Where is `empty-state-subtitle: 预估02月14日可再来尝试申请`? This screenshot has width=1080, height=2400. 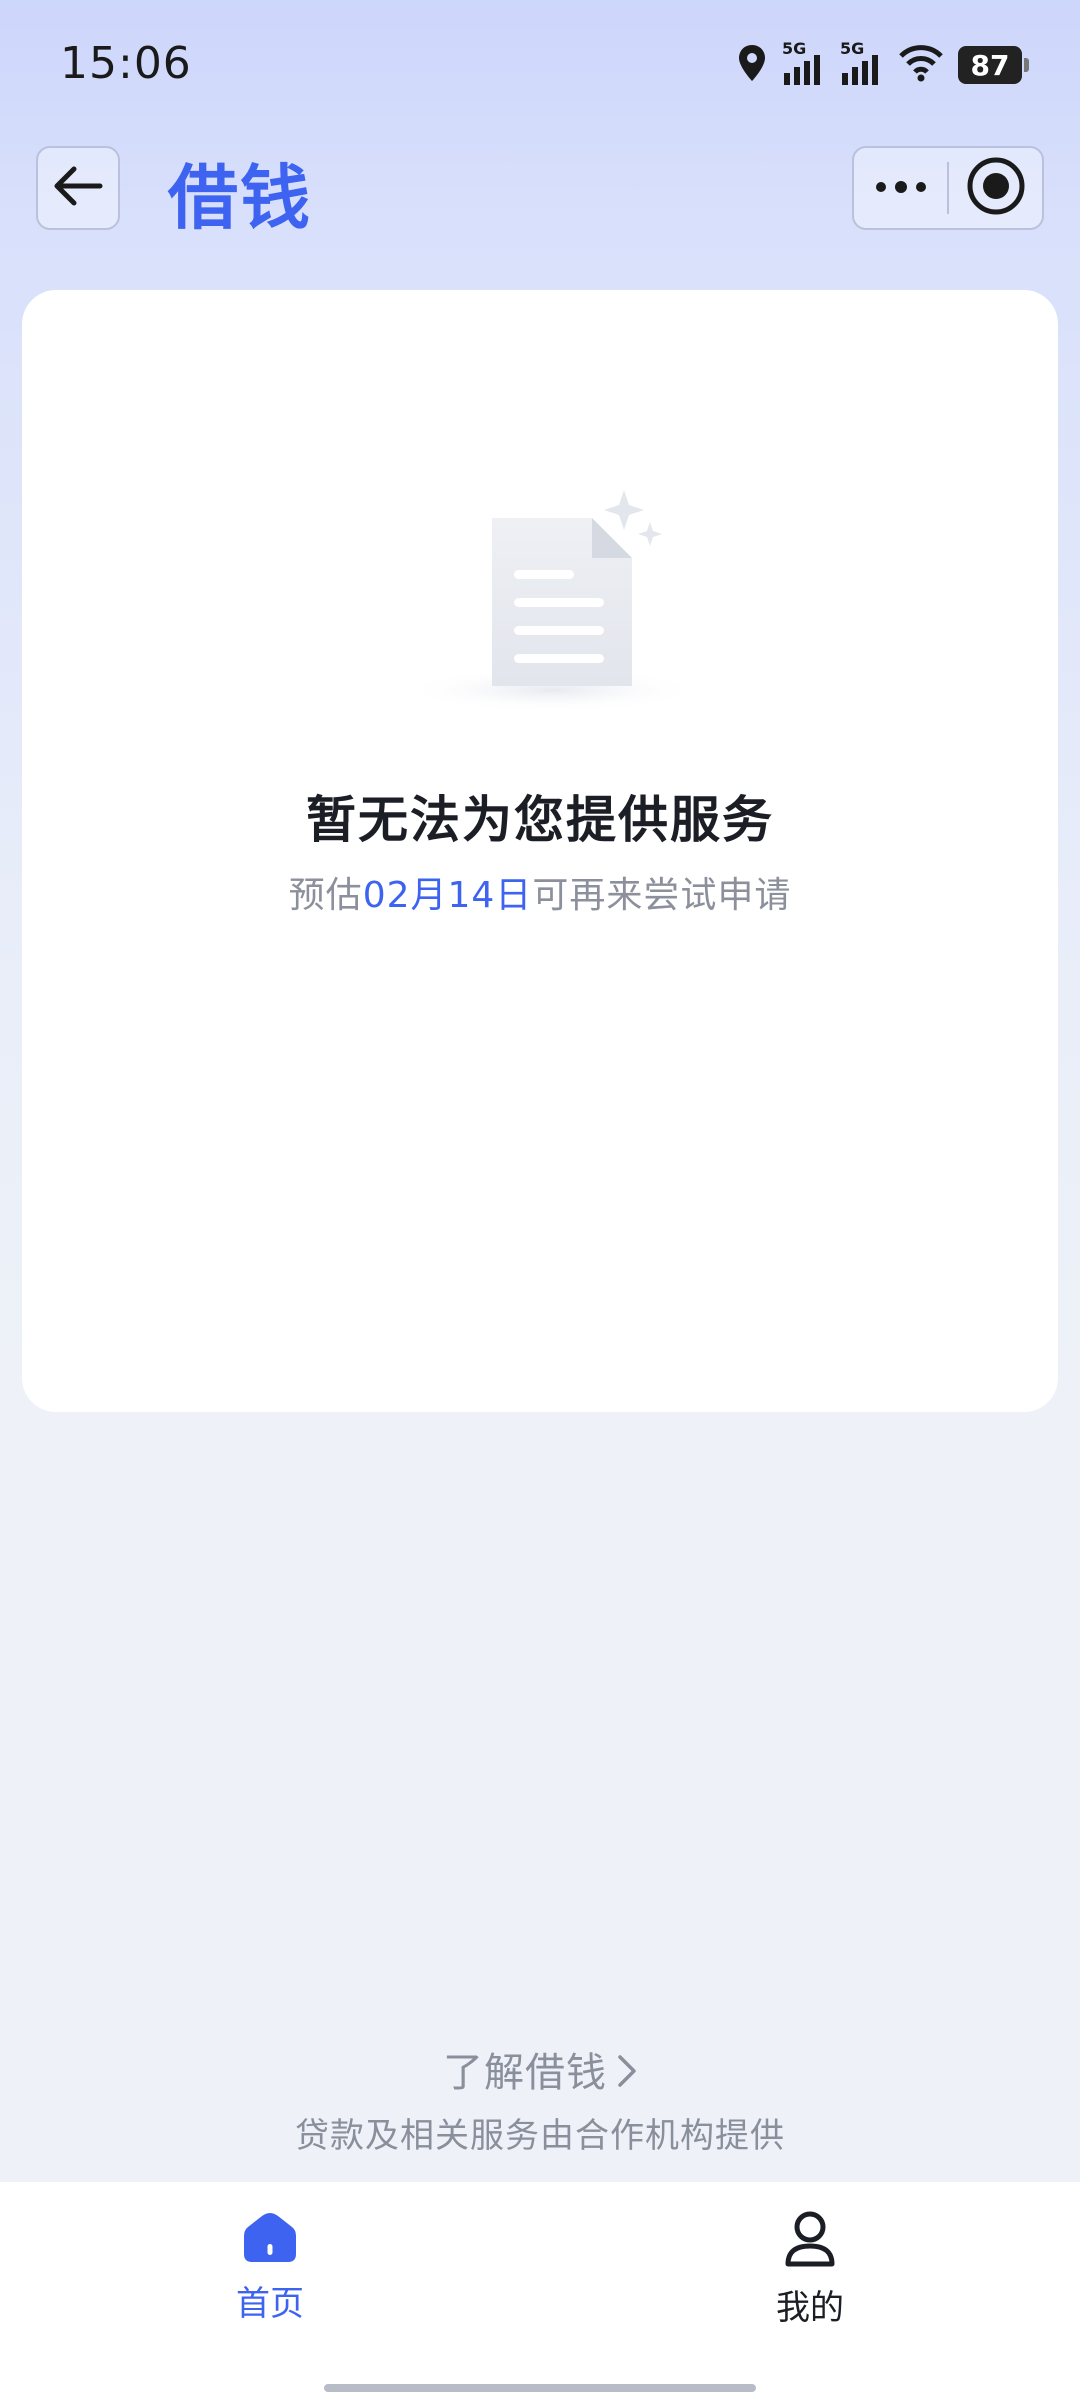
empty-state-subtitle: 预估02月14日可再来尝试申请 is located at coordinates (540, 892).